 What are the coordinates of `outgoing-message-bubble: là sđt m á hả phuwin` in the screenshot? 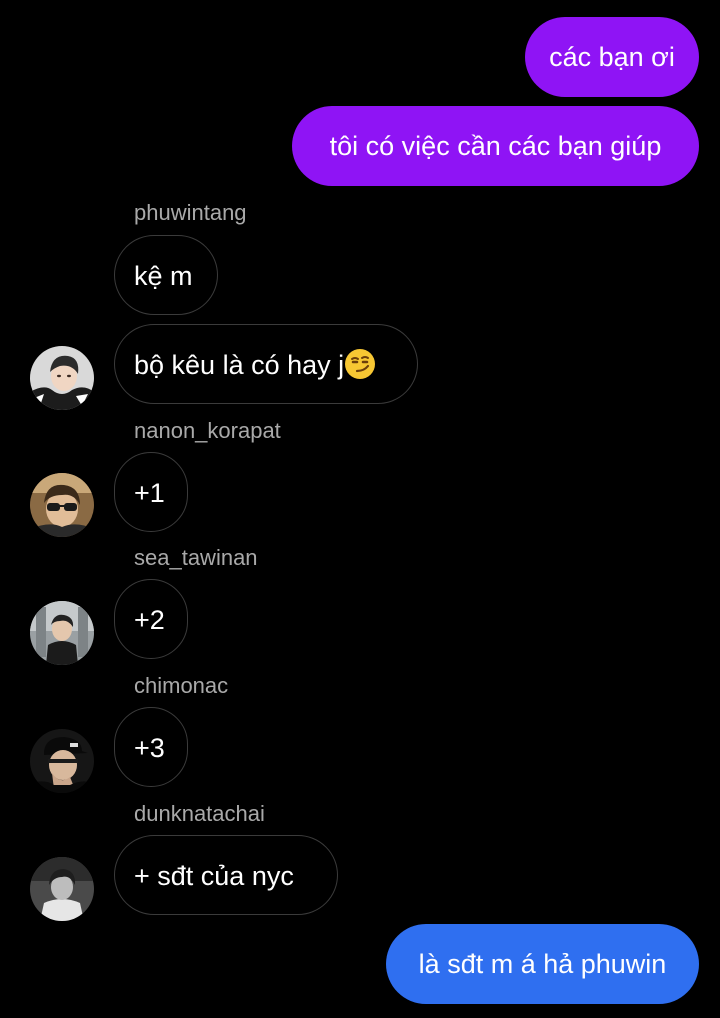 It's located at (542, 964).